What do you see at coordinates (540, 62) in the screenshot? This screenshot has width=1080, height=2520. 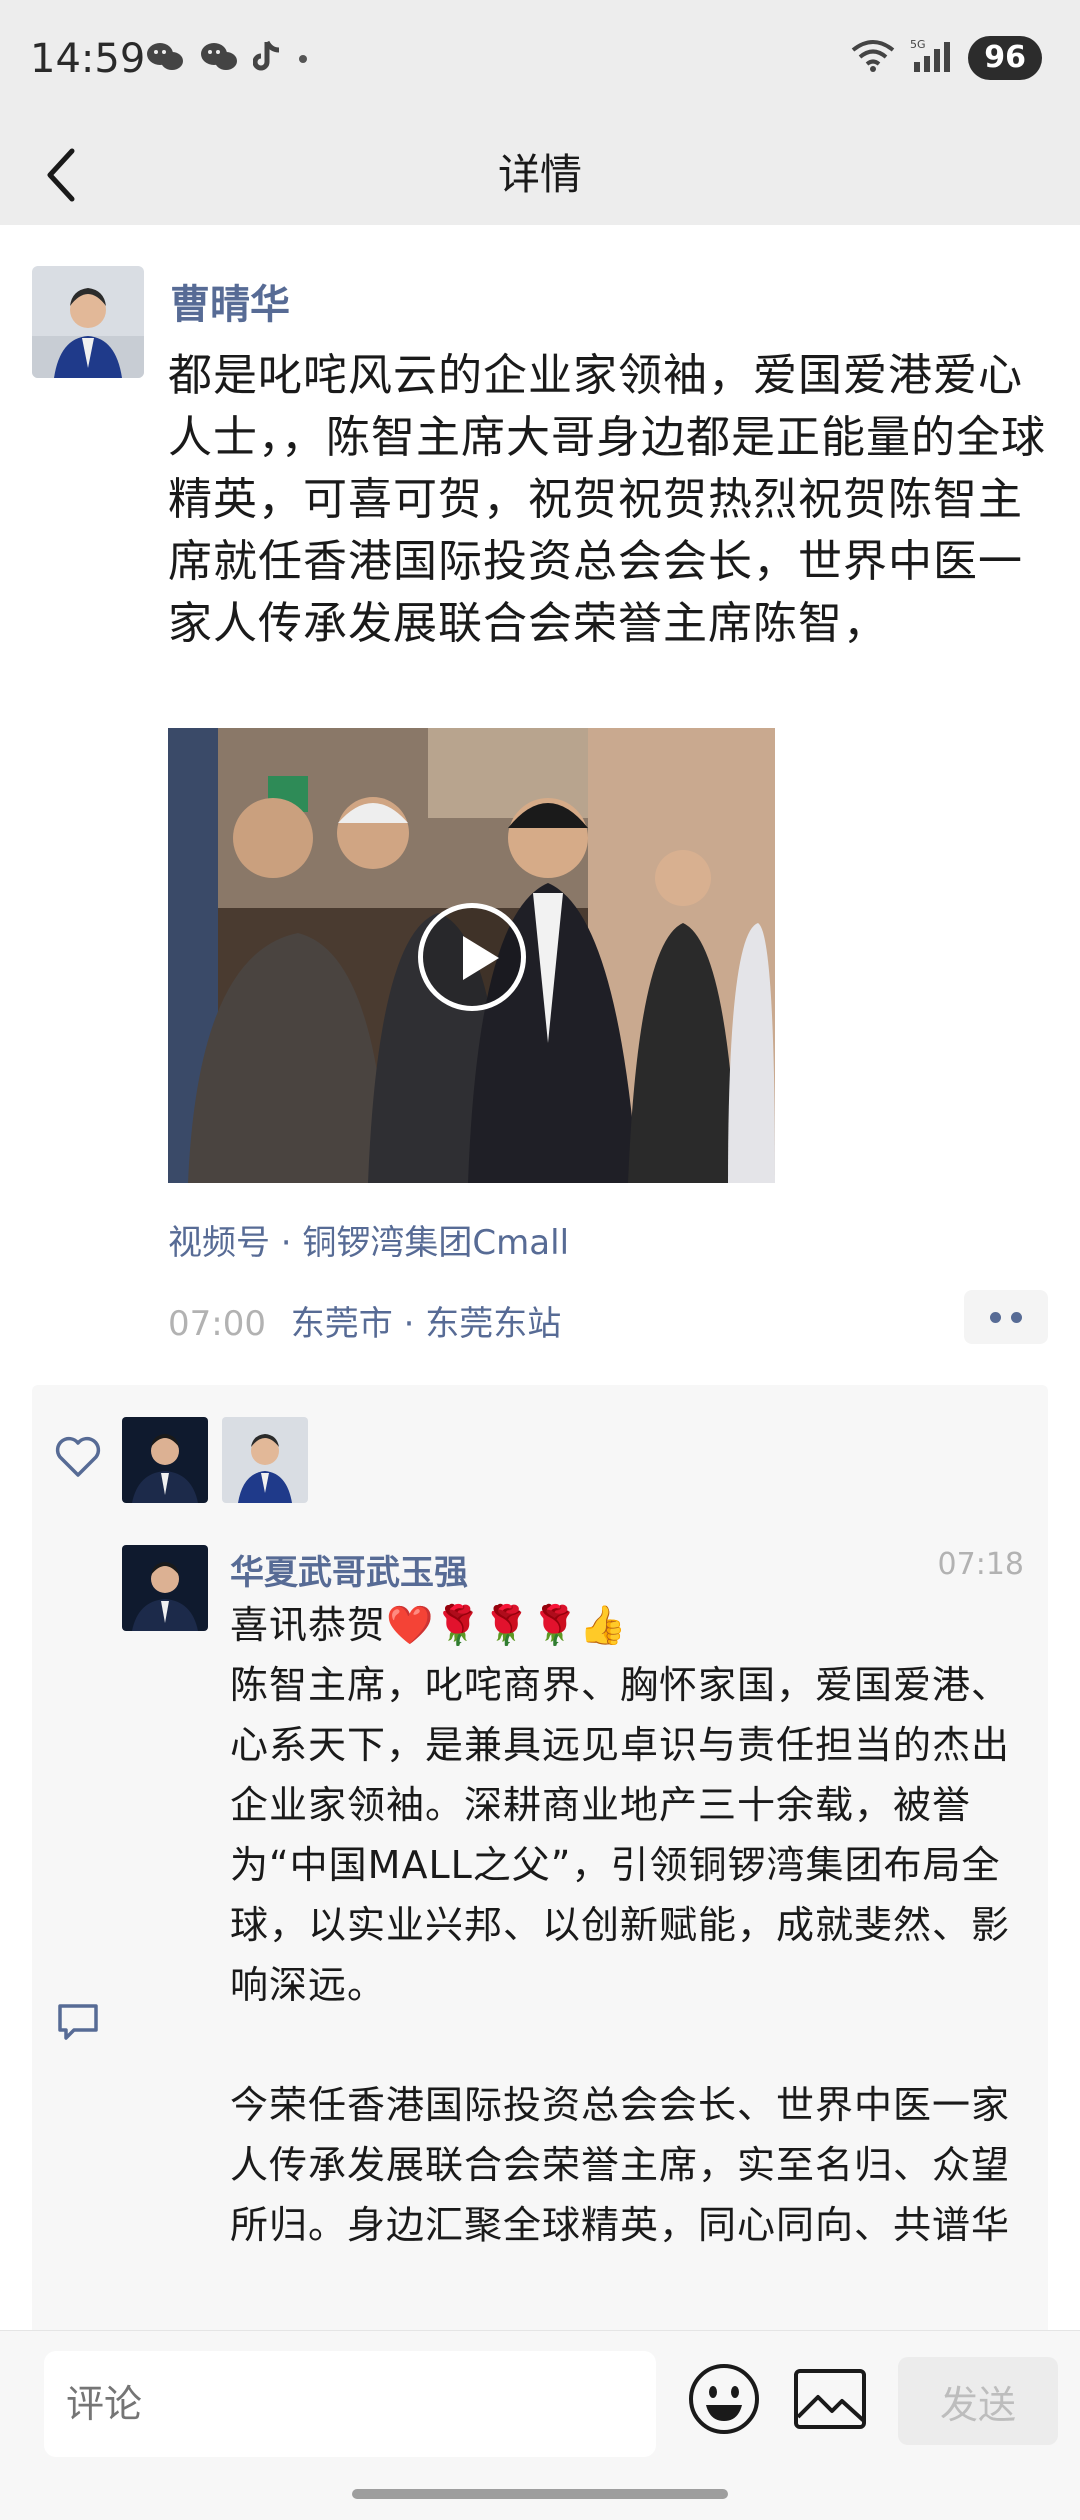 I see `status-bar: 14:59 5G 96` at bounding box center [540, 62].